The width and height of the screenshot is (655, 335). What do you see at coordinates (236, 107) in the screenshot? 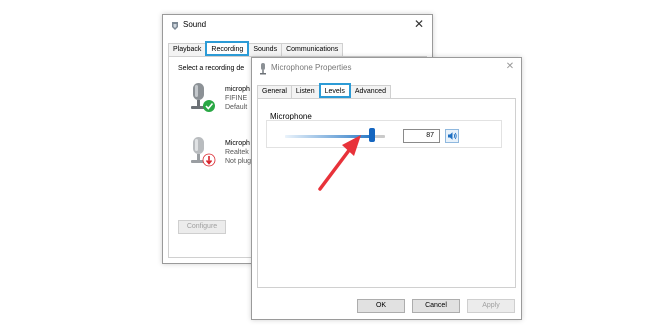
I see `device-status: Default` at bounding box center [236, 107].